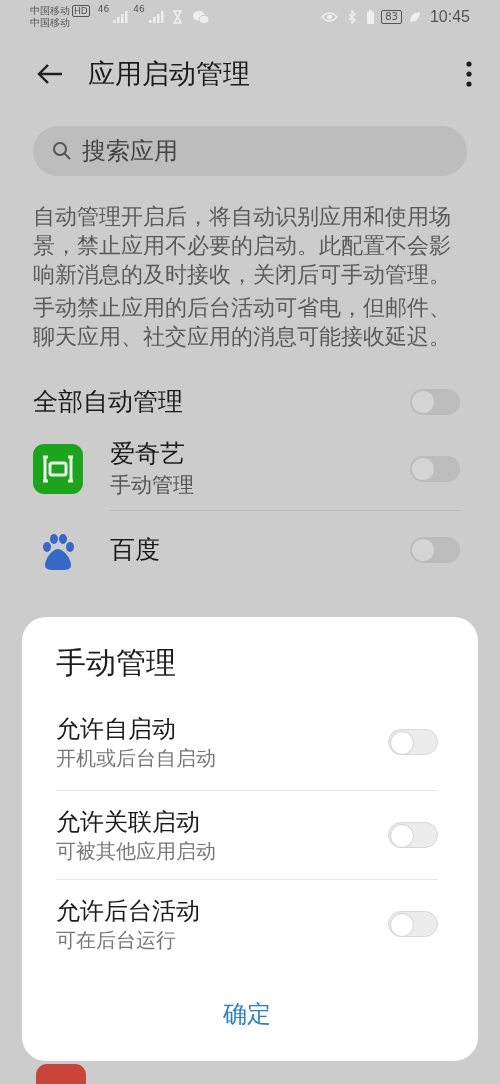 Image resolution: width=500 pixels, height=1084 pixels. What do you see at coordinates (242, 246) in the screenshot?
I see `description-text: 自动管理开启后，将自动识别应用和使用场景，禁止应用不必要的启动。此配置不会影响新消息的及时接收，关闭后可手动管理。` at bounding box center [242, 246].